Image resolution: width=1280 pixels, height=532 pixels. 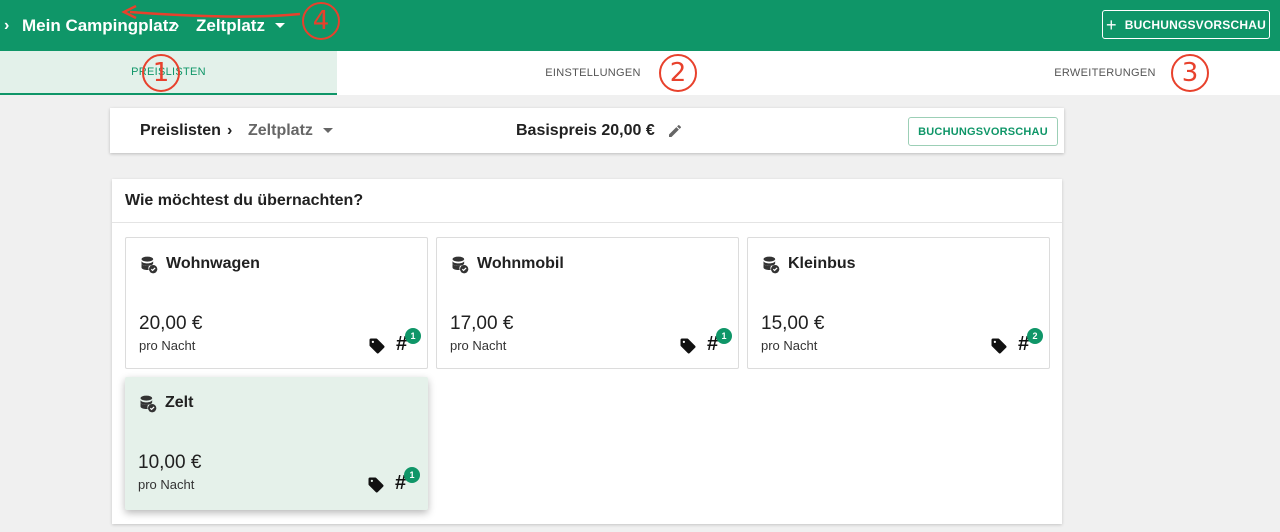 I want to click on price-item-wohnwagen: Wohnwagen 20,00 € pro Nacht # 1, so click(x=276, y=303).